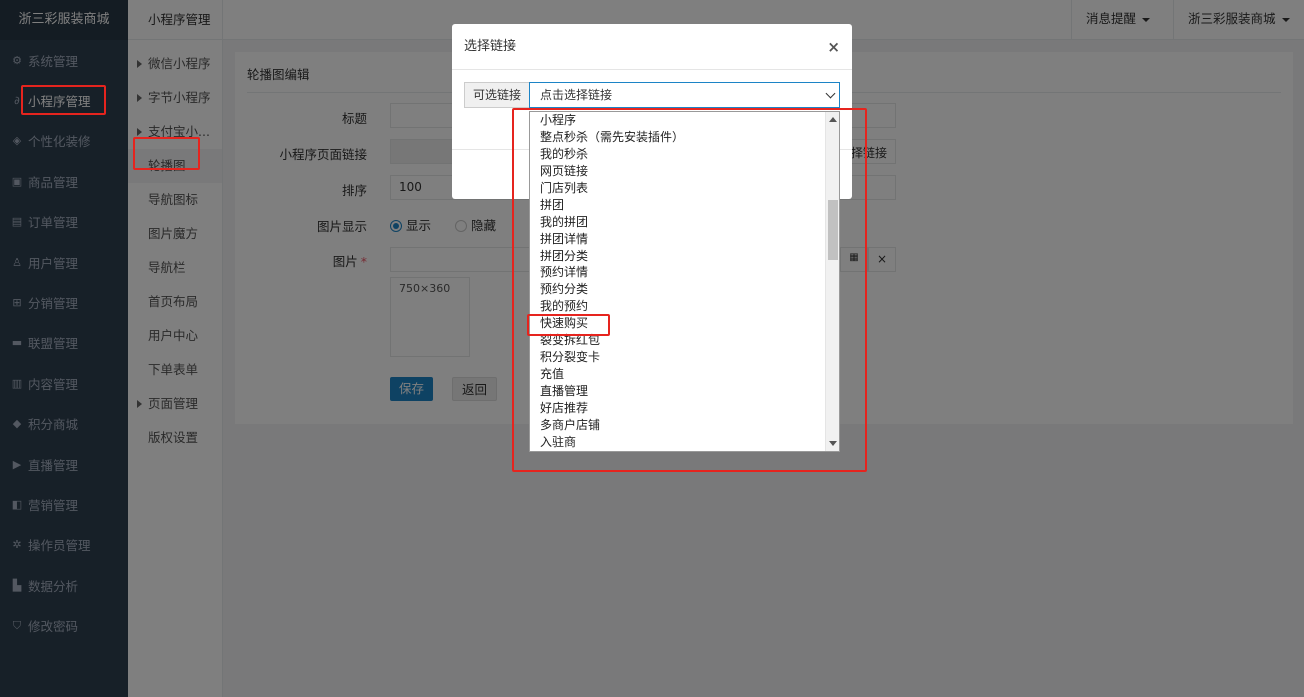 The image size is (1304, 697). Describe the element at coordinates (490, 46) in the screenshot. I see `modal-title: 选择链接` at that location.